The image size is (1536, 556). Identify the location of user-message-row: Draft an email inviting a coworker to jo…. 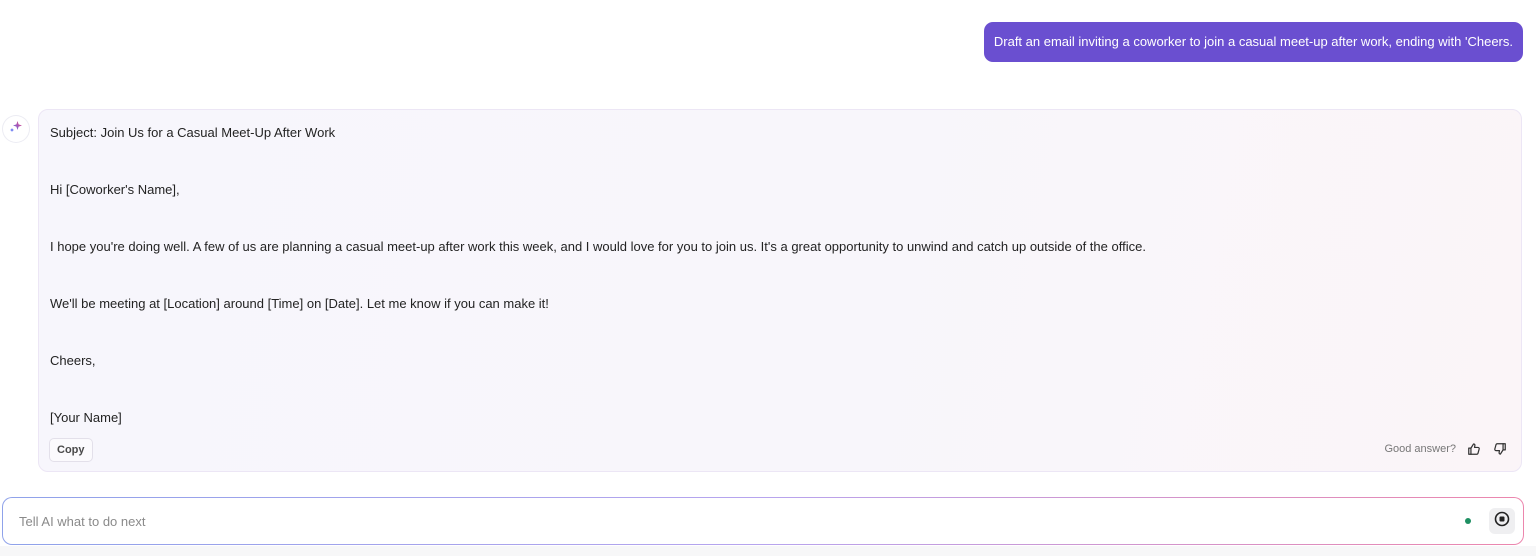
(1253, 42).